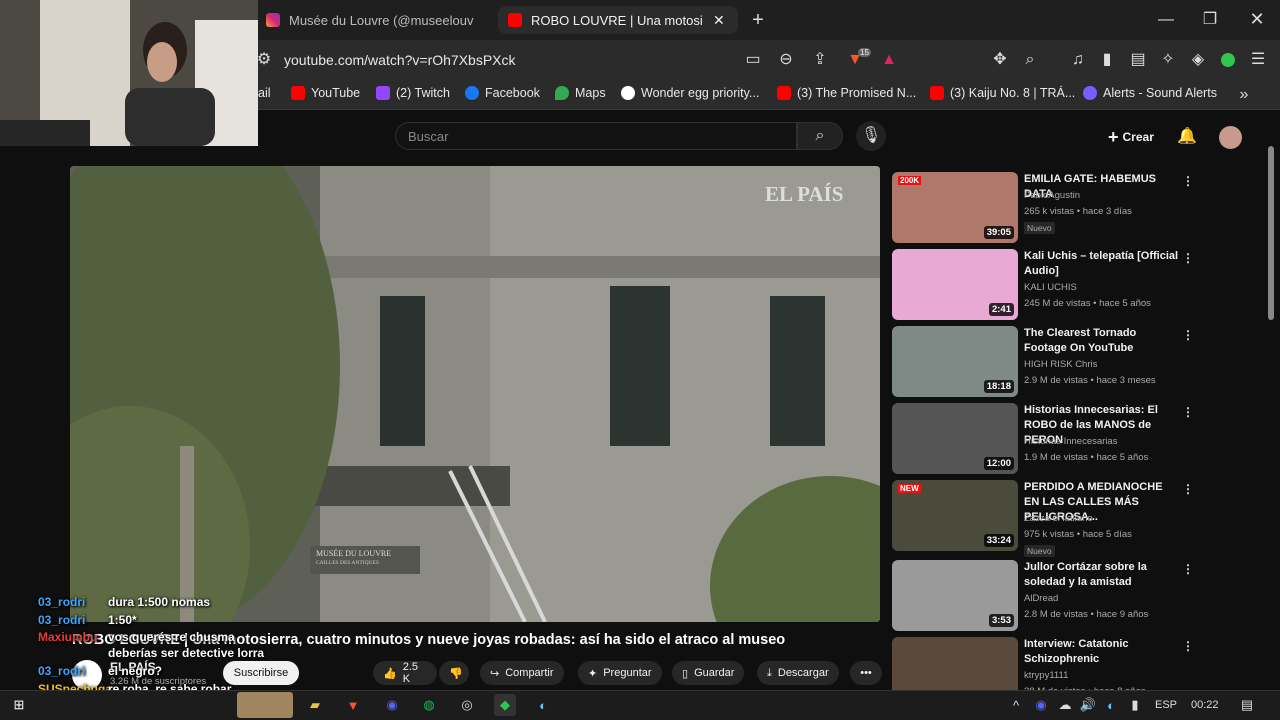  What do you see at coordinates (472, 93) in the screenshot?
I see `facebook-icon` at bounding box center [472, 93].